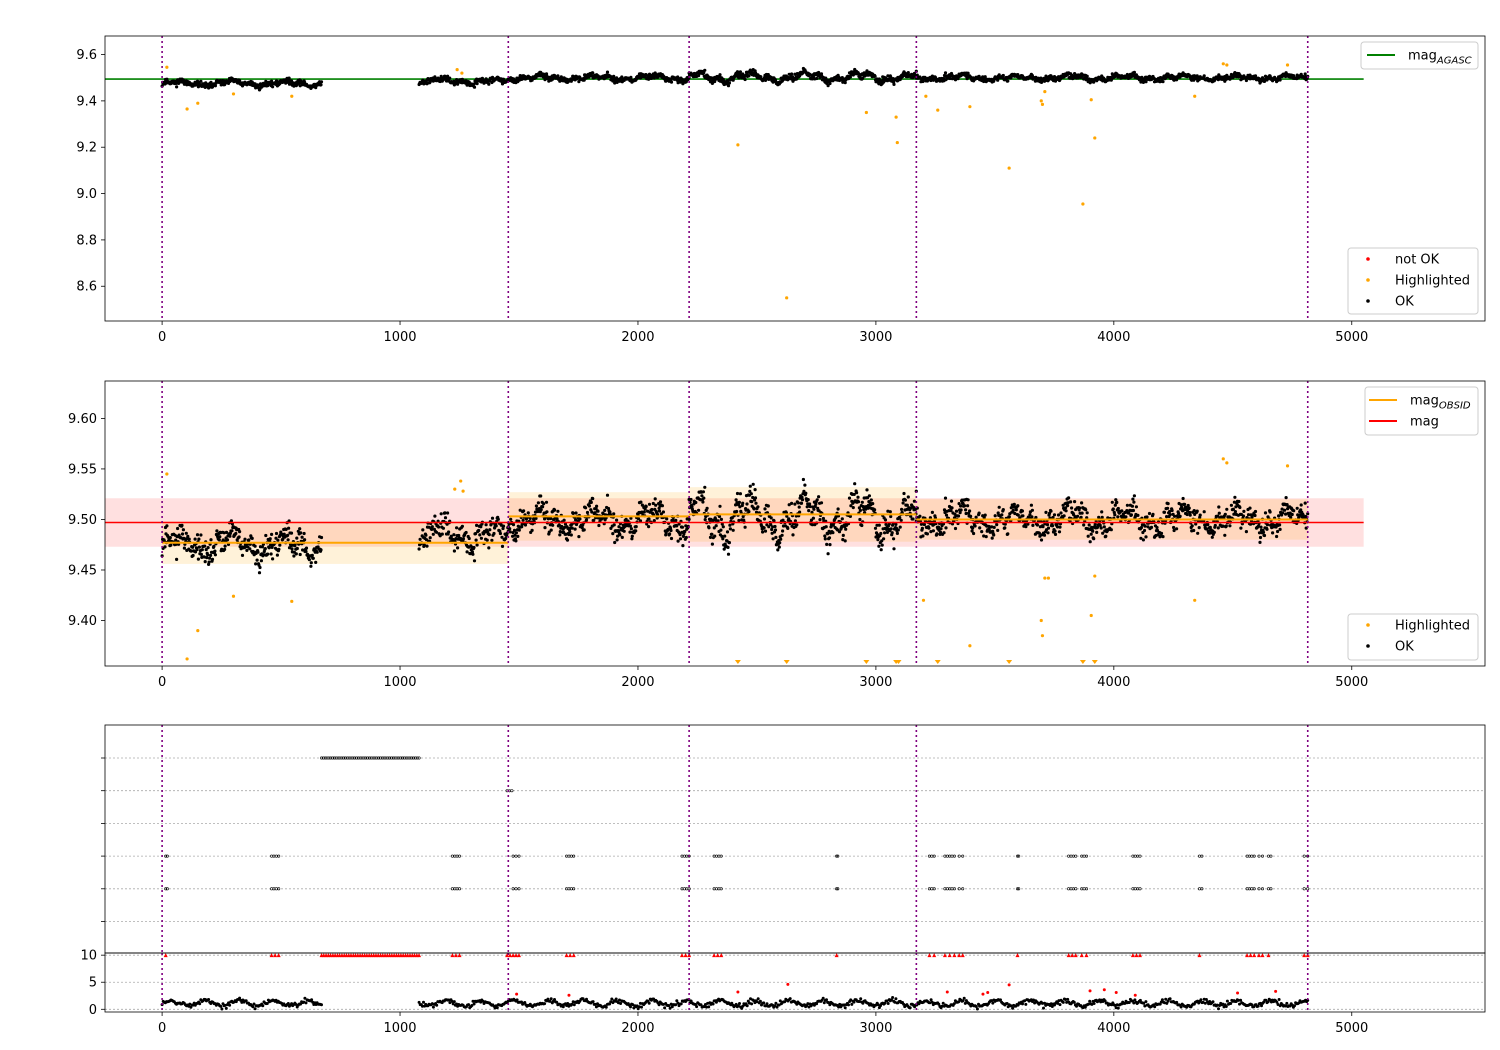 The height and width of the screenshot is (1050, 1500). I want to click on x-tick-label: 3000, so click(875, 682).